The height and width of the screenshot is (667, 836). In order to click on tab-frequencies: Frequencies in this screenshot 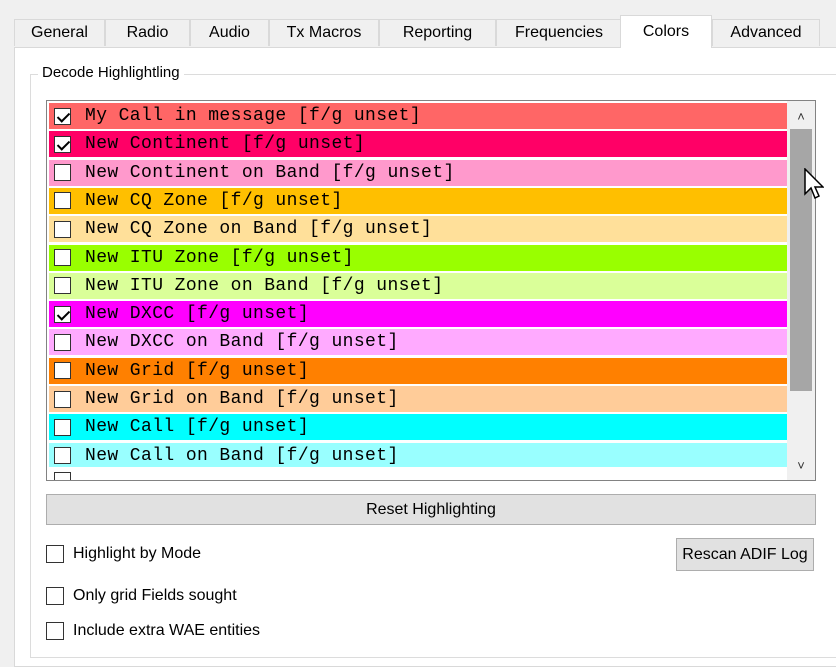, I will do `click(559, 32)`.